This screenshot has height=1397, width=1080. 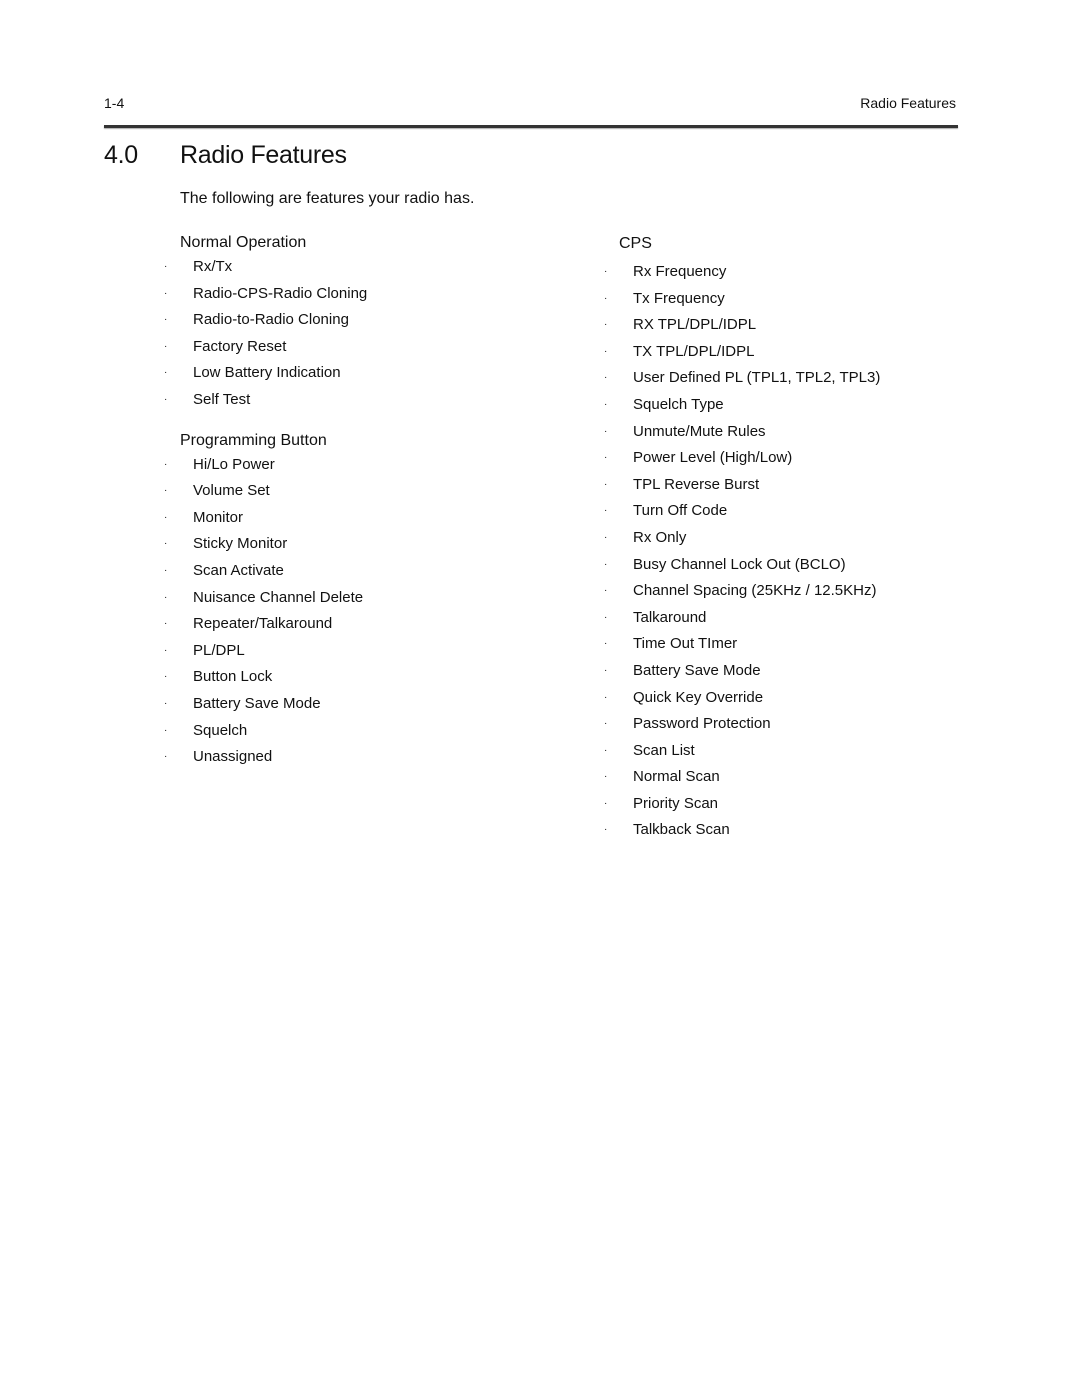 I want to click on feature-item: · Rx Frequency, so click(x=804, y=275).